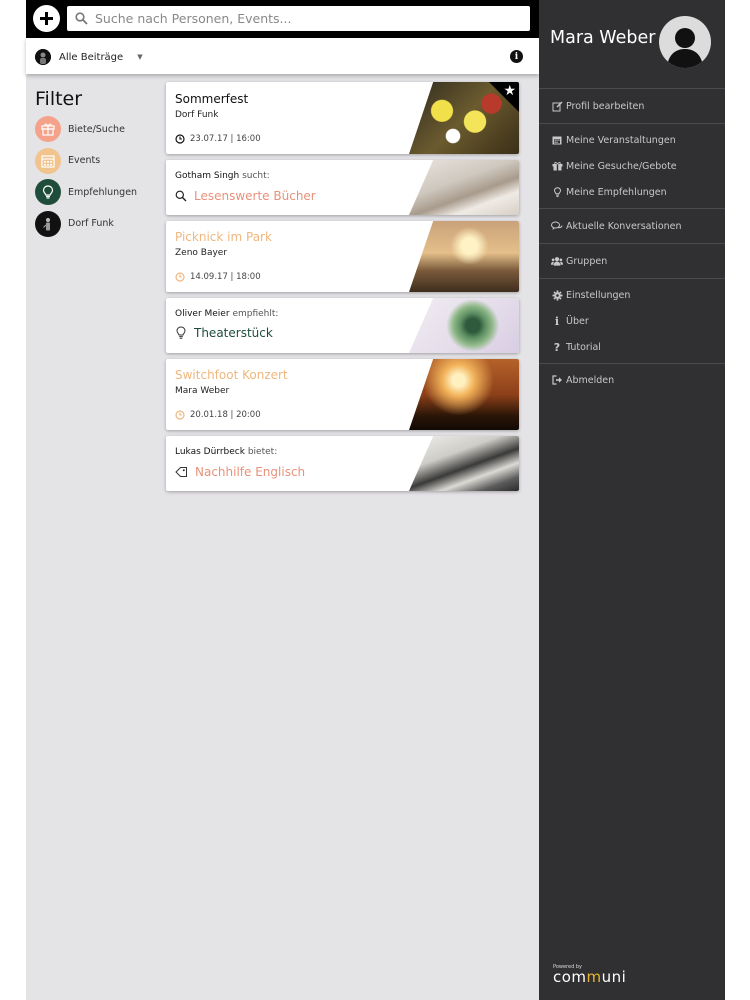  What do you see at coordinates (43, 57) in the screenshot?
I see `avatar` at bounding box center [43, 57].